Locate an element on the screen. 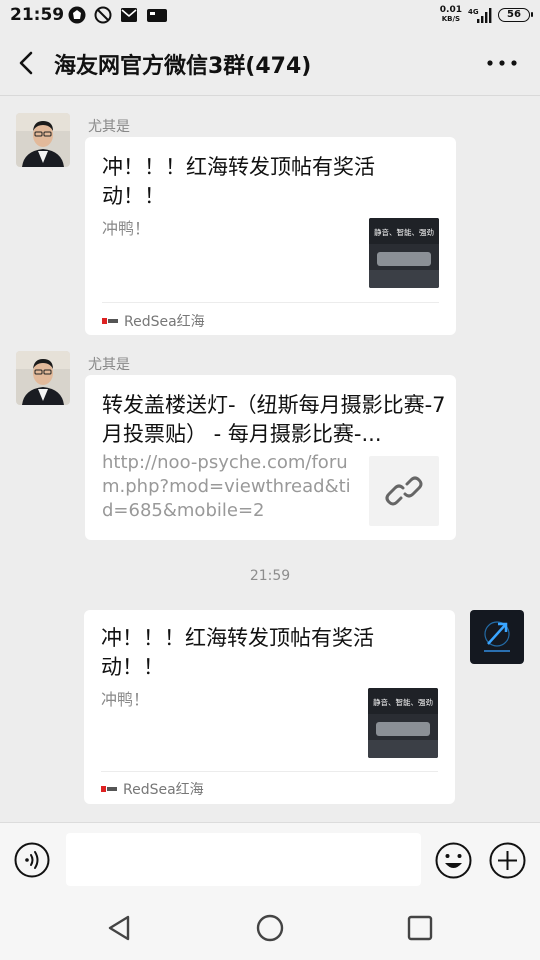 The width and height of the screenshot is (540, 960). chat-header: 海友网官方微信3群(474) is located at coordinates (270, 63).